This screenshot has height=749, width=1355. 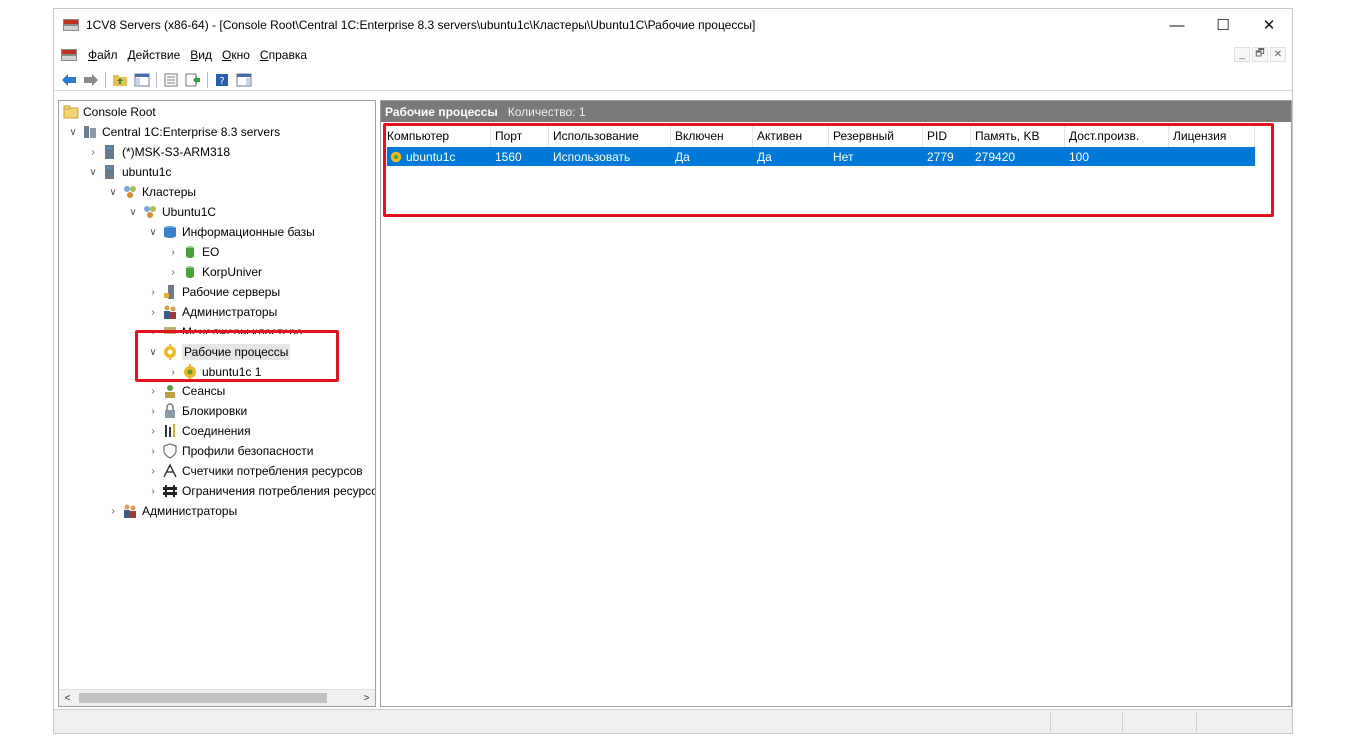 I want to click on cell-computer: ubuntu1c, so click(x=439, y=156).